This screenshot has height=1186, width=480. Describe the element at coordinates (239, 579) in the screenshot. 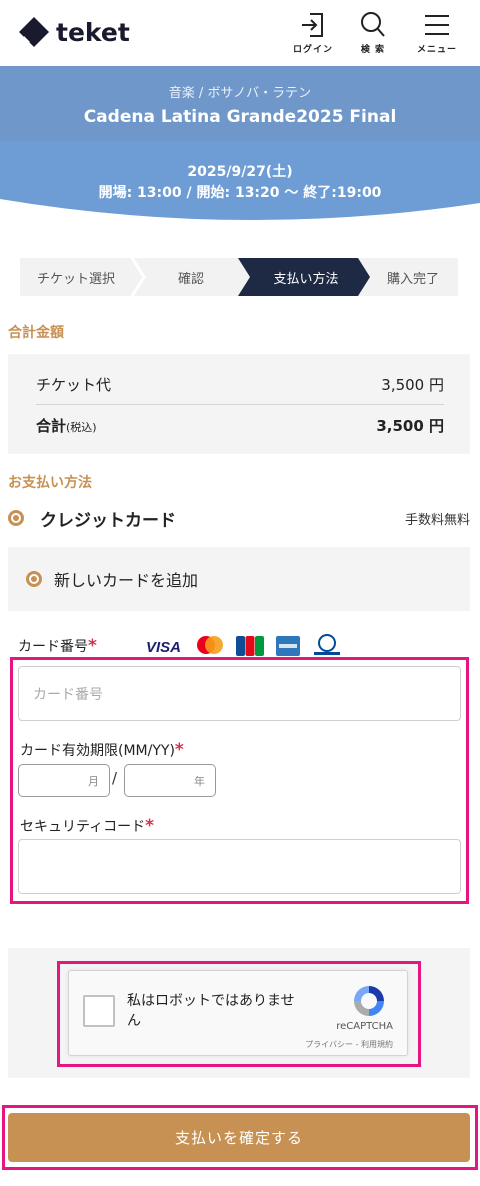

I see `add-new-card-option: 新しいカードを追加` at that location.